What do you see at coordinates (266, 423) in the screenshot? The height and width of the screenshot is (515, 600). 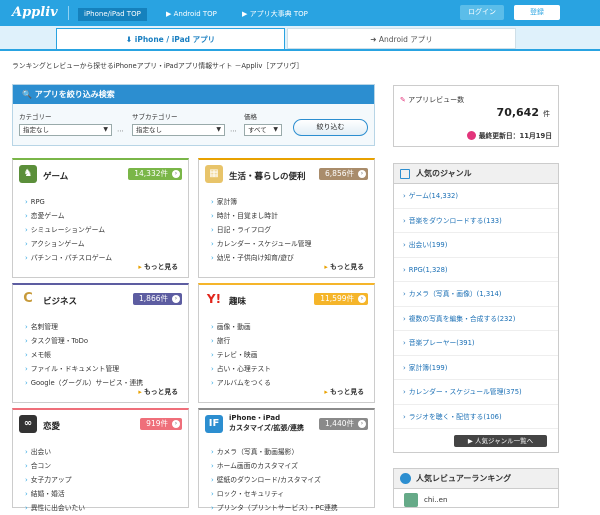 I see `category-title: iPhone・iPad カスタマイズ/拡張/連携` at bounding box center [266, 423].